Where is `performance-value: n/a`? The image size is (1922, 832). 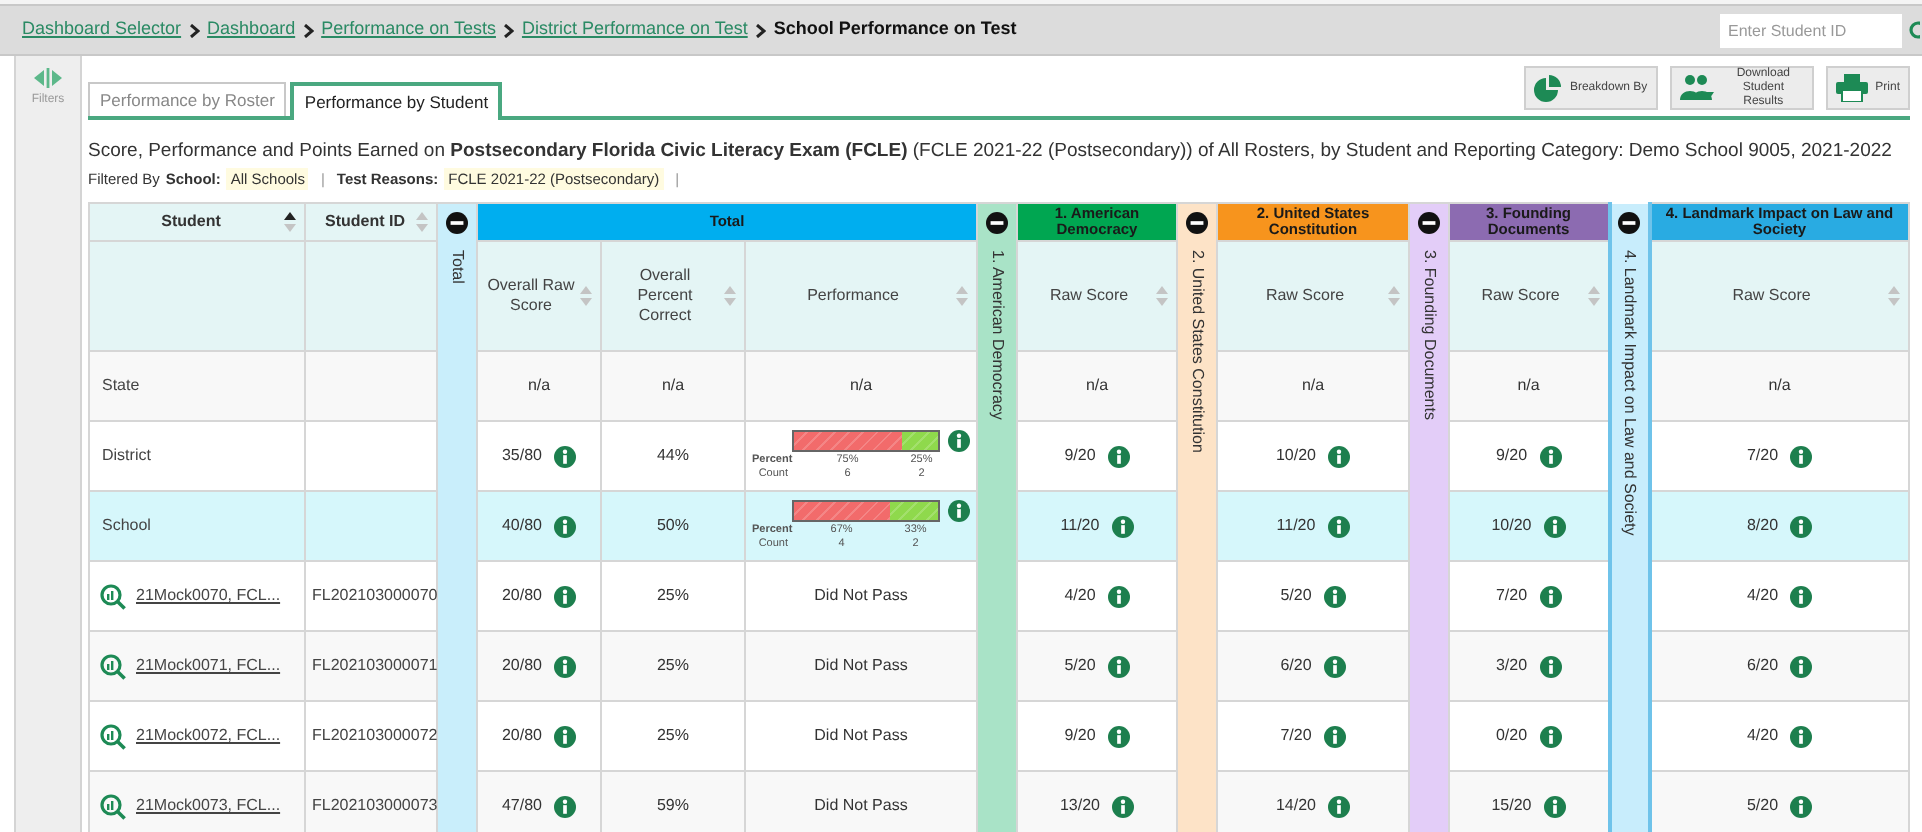 performance-value: n/a is located at coordinates (861, 385).